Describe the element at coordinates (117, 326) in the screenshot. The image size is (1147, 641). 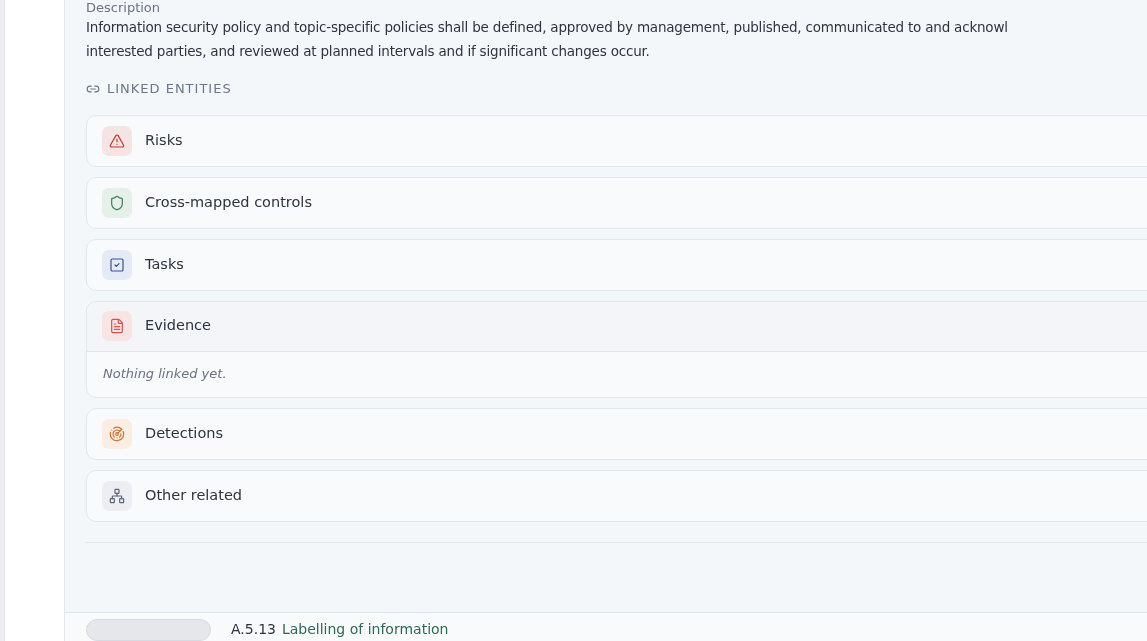
I see `document-icon` at that location.